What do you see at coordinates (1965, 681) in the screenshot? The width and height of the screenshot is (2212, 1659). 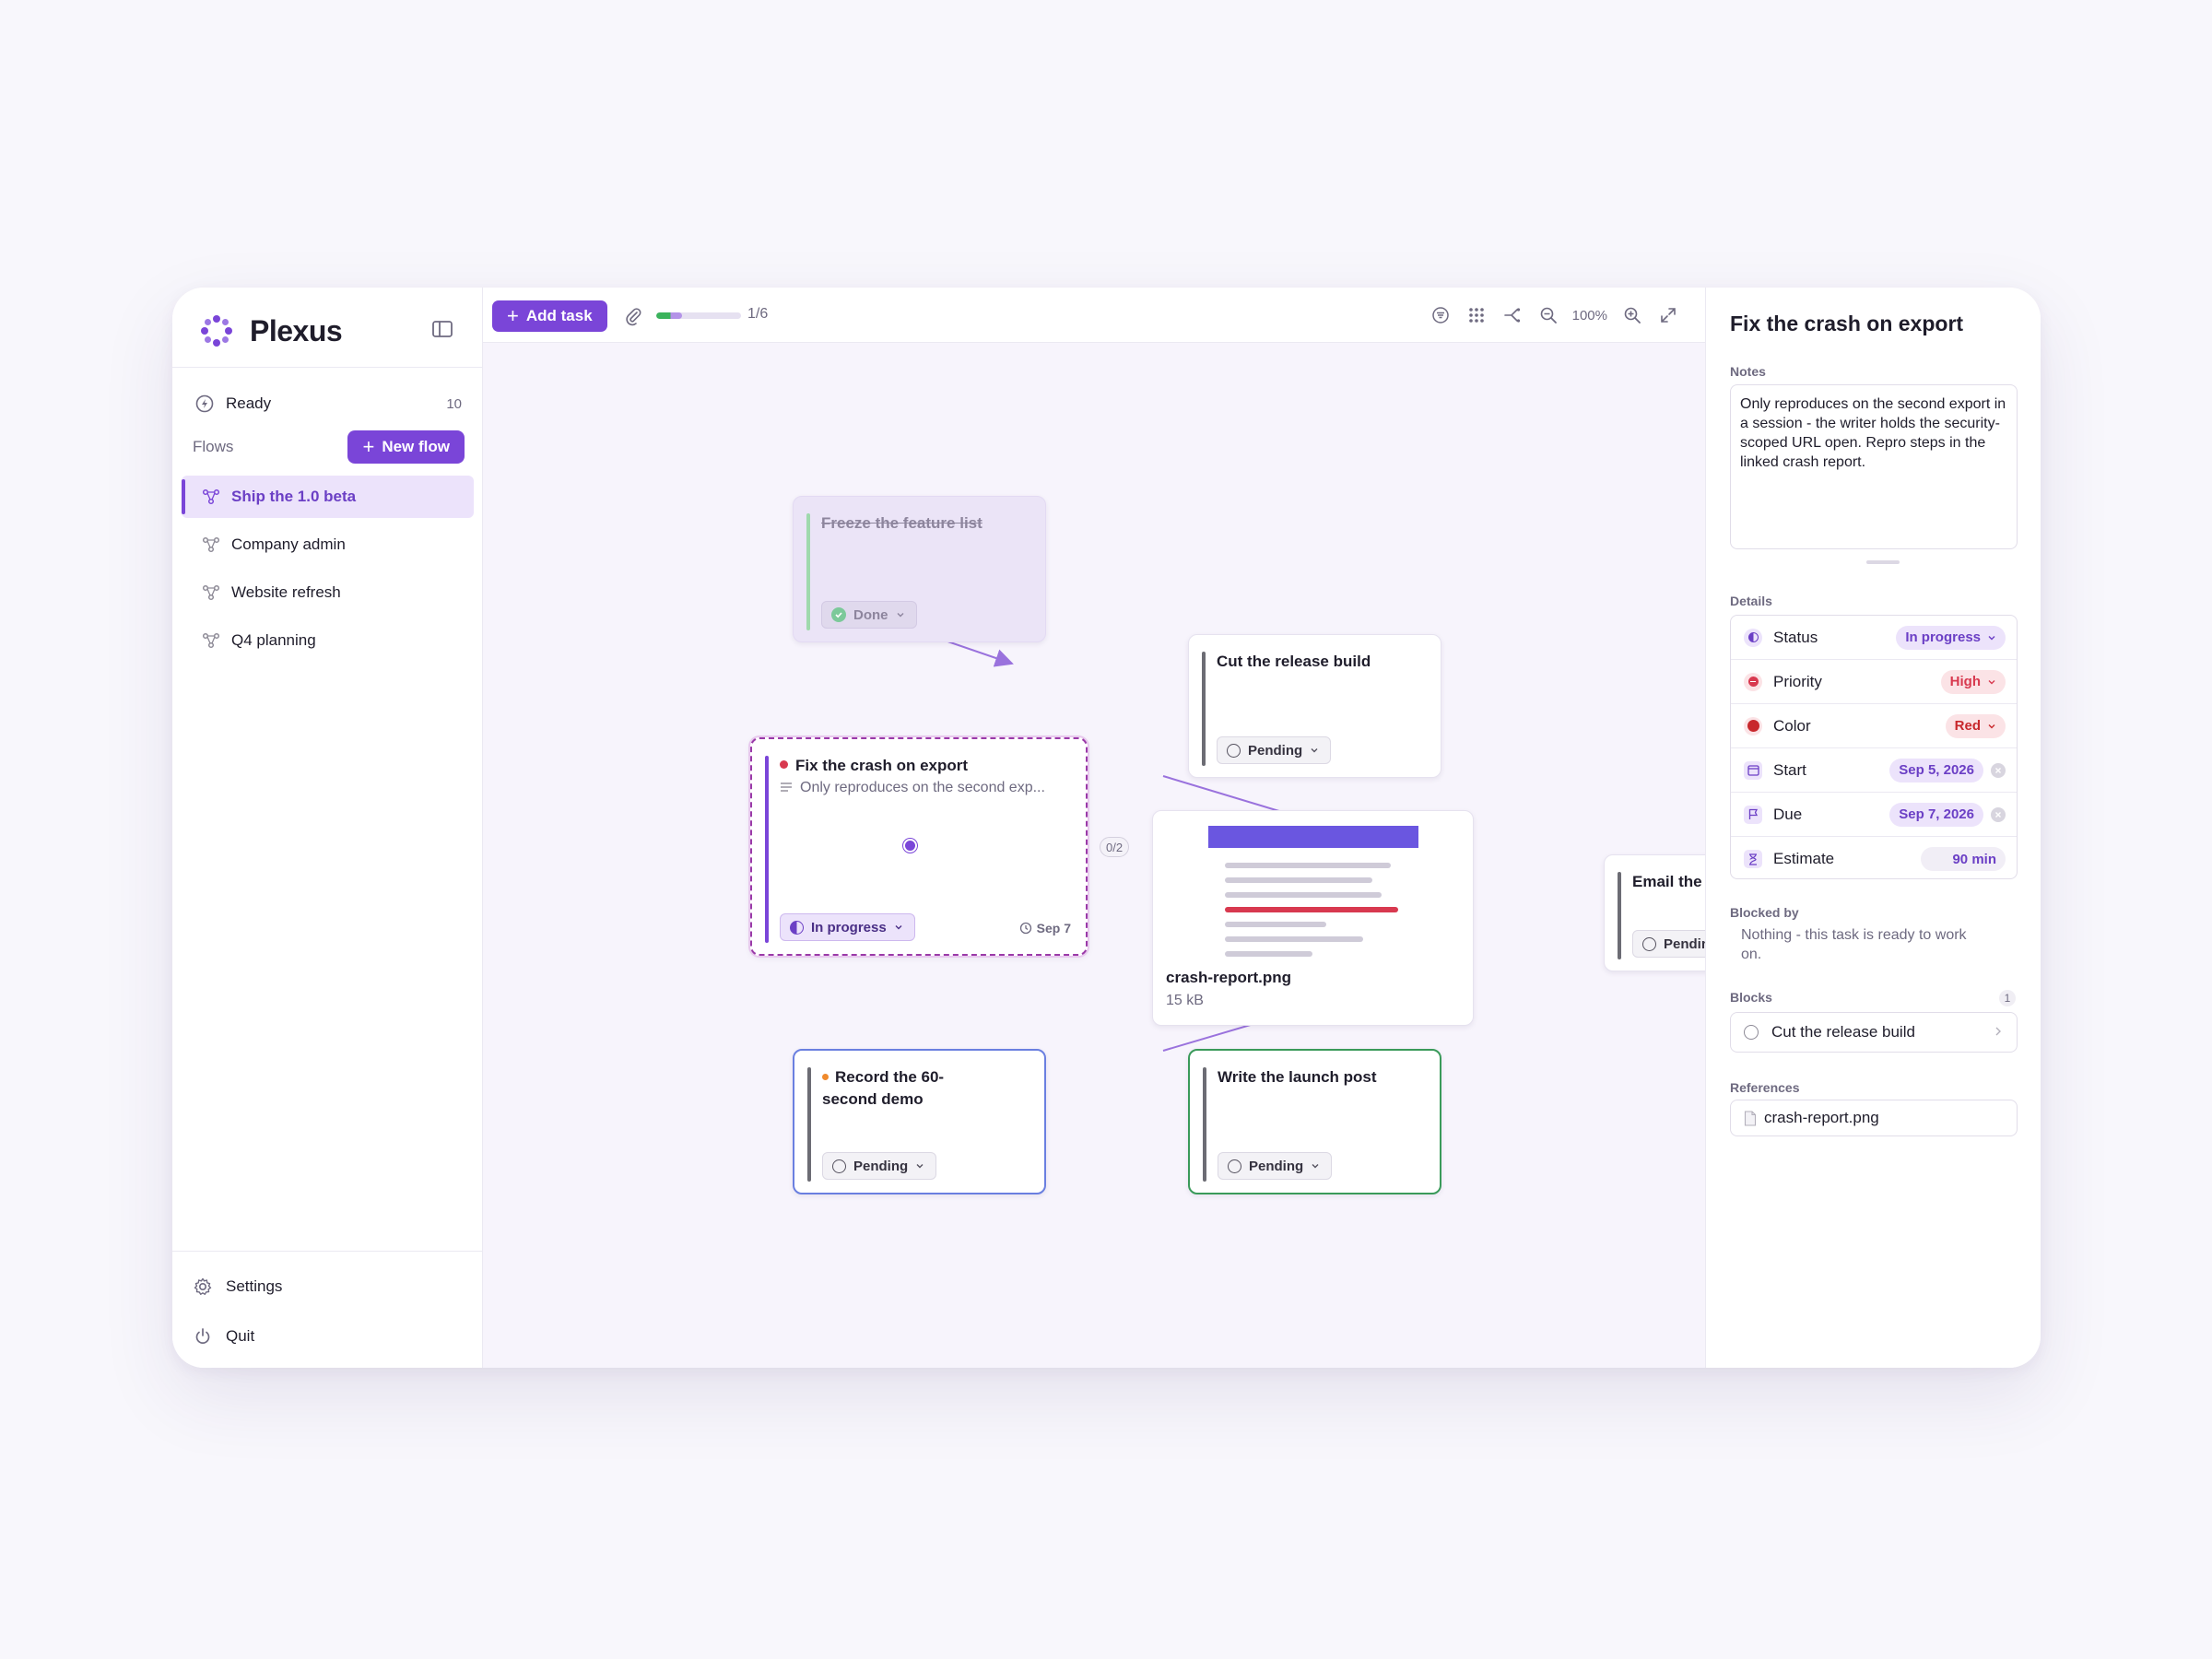 I see `priority-value: High` at bounding box center [1965, 681].